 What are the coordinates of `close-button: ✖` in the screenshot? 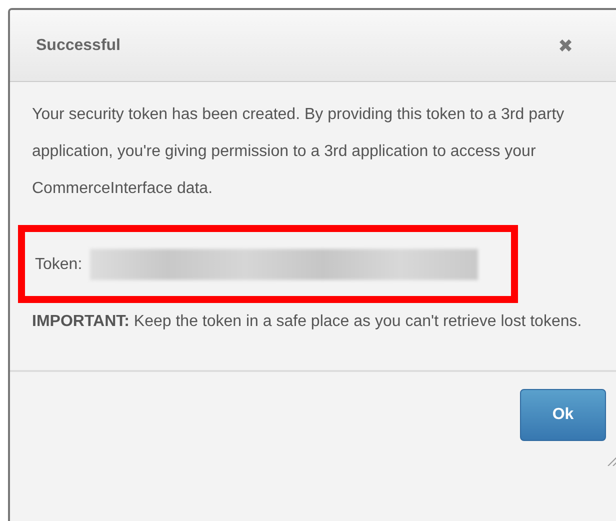 It's located at (565, 45).